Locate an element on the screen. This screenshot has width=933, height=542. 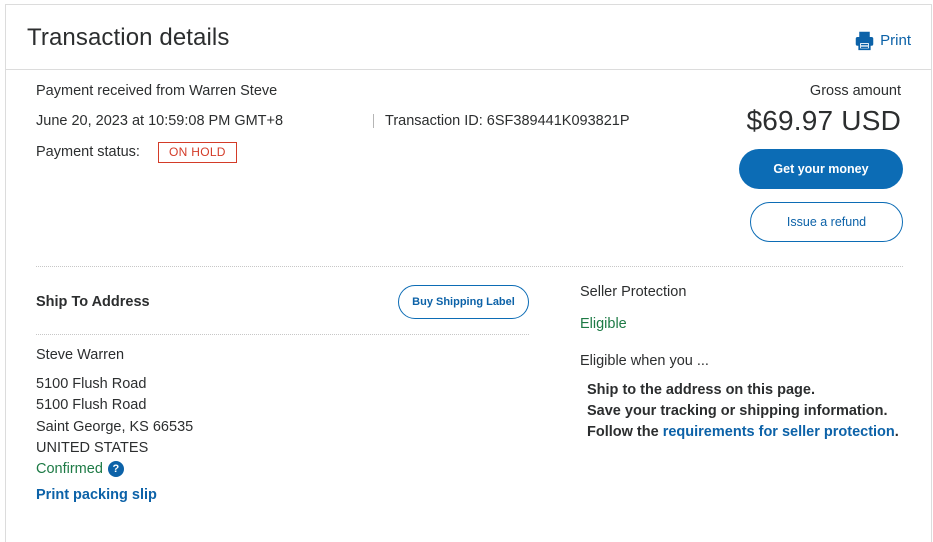
address-line: Saint George, KS 66535 is located at coordinates (115, 427).